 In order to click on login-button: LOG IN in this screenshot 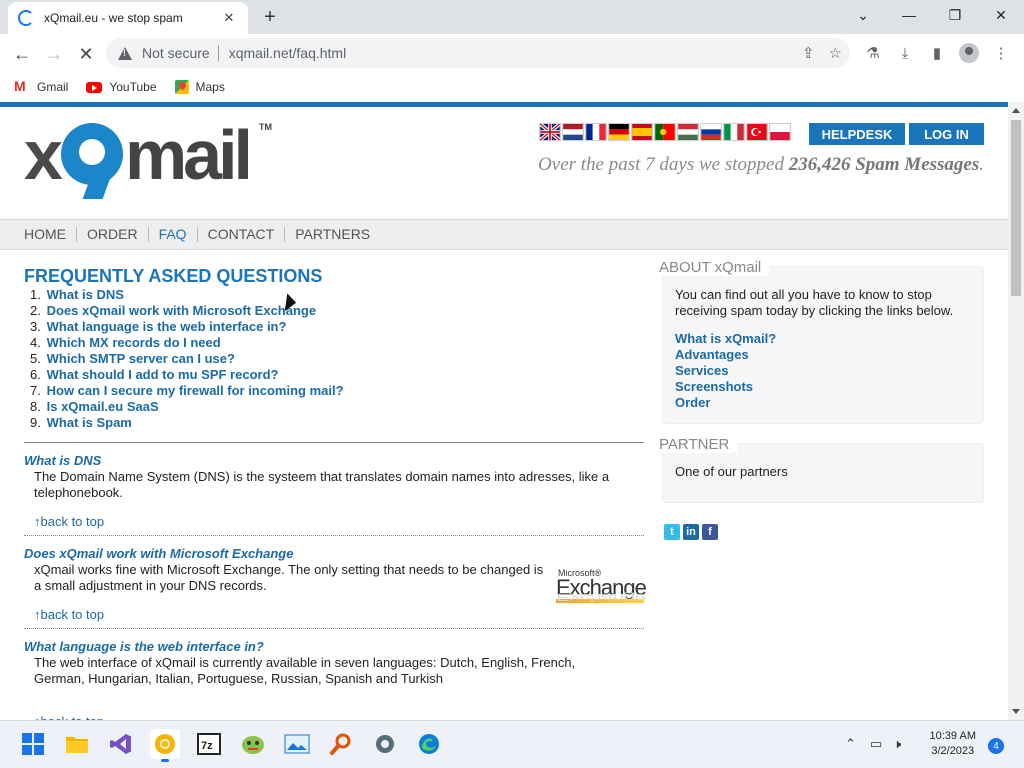, I will do `click(946, 134)`.